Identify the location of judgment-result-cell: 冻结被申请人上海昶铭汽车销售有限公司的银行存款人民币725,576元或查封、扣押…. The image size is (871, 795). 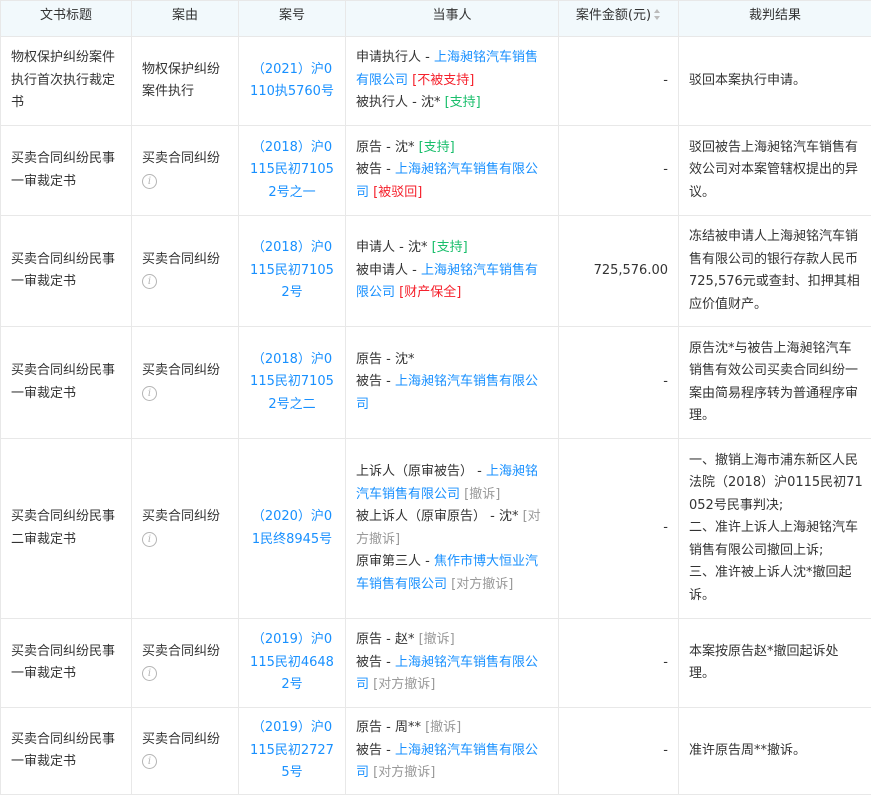
(775, 271).